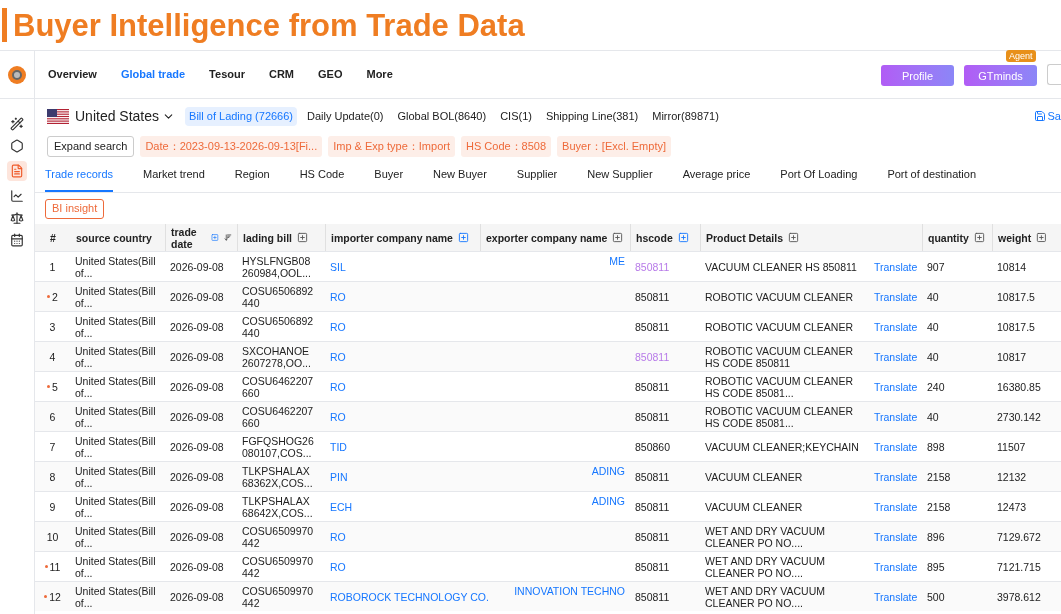 The height and width of the screenshot is (614, 1061). Describe the element at coordinates (391, 146) in the screenshot. I see `filter-tag: Imp & Exp type：Import` at that location.